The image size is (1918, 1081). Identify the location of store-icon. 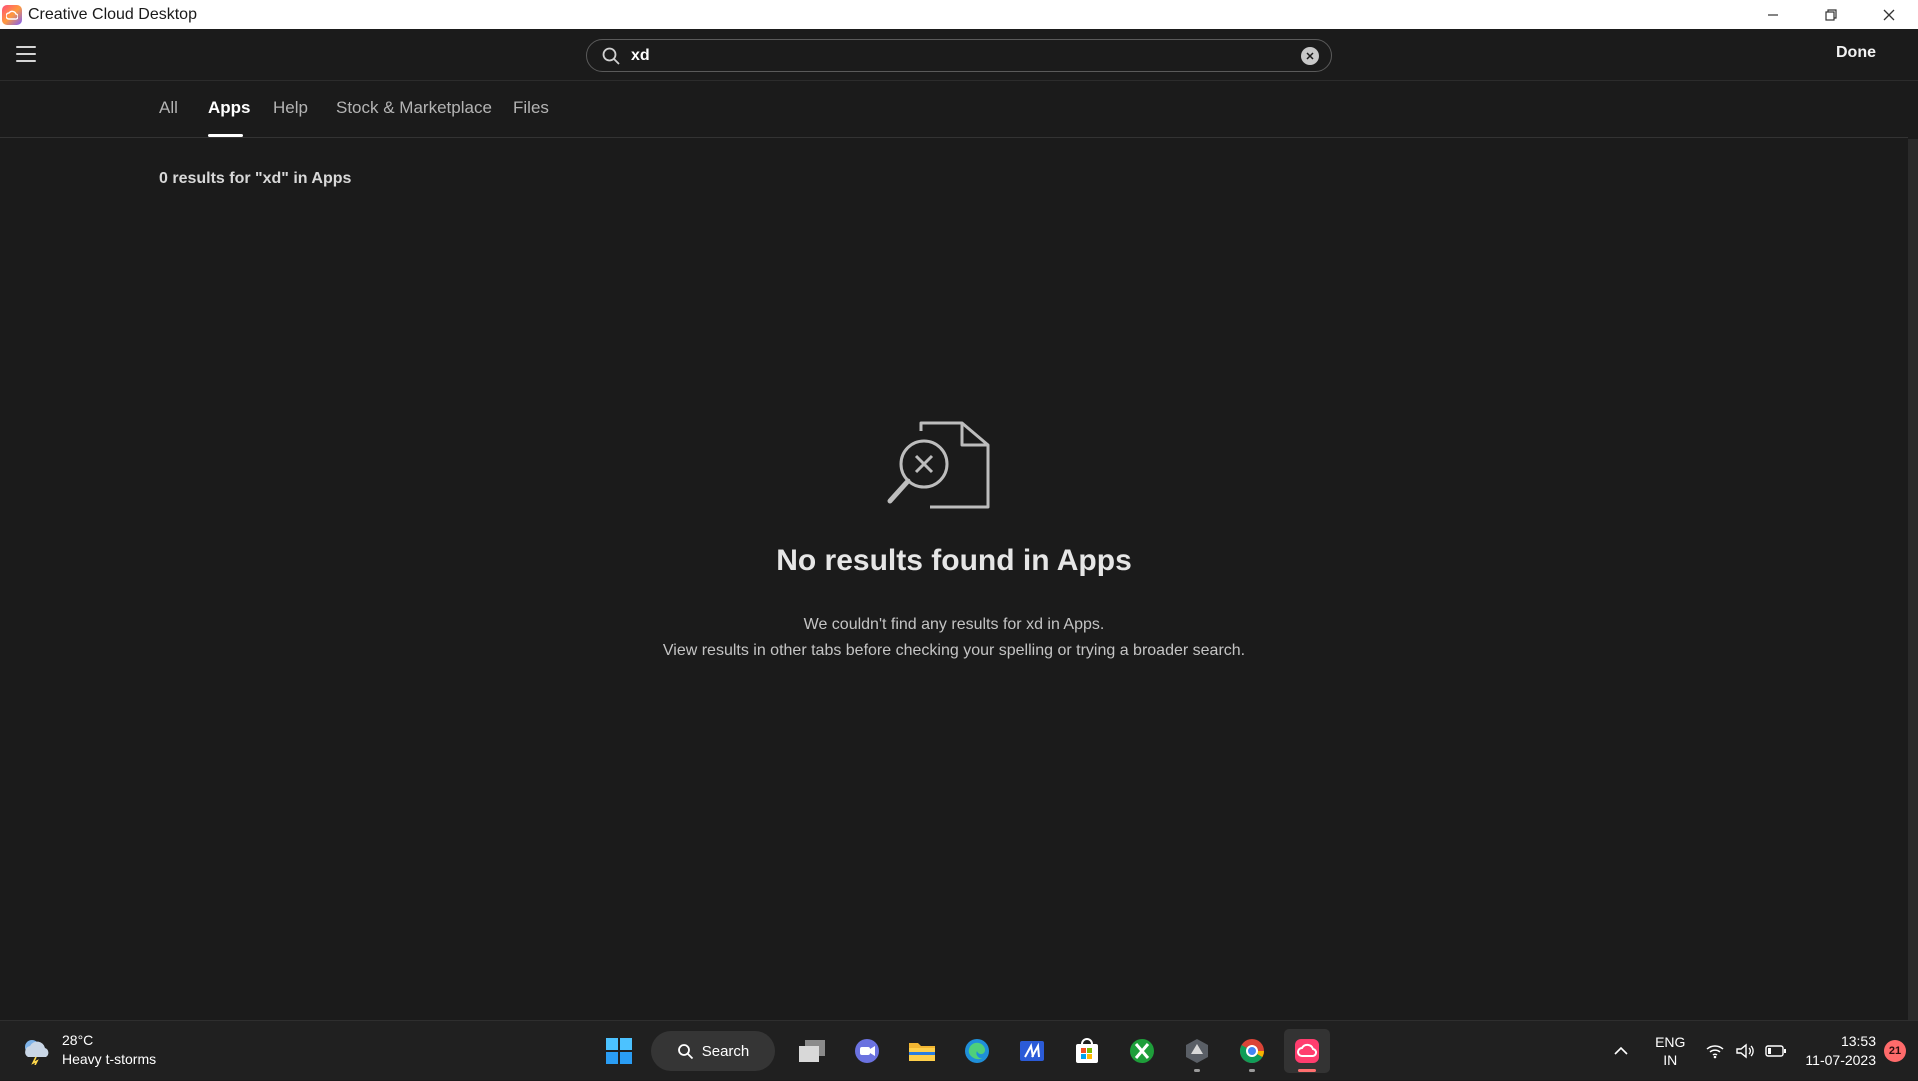
(1087, 1050).